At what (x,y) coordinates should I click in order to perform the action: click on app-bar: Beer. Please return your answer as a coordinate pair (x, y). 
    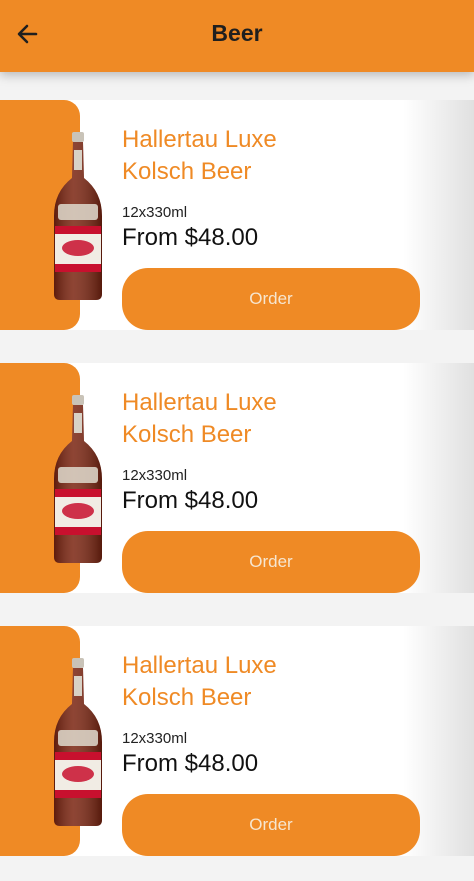
    Looking at the image, I should click on (237, 36).